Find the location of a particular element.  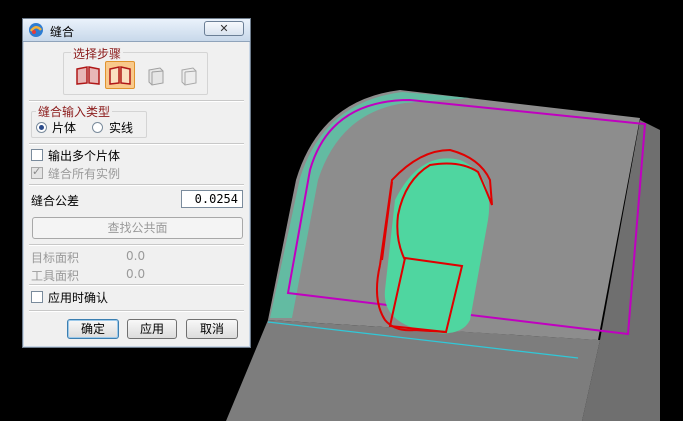

radio-solid-label: 实线 is located at coordinates (121, 127).